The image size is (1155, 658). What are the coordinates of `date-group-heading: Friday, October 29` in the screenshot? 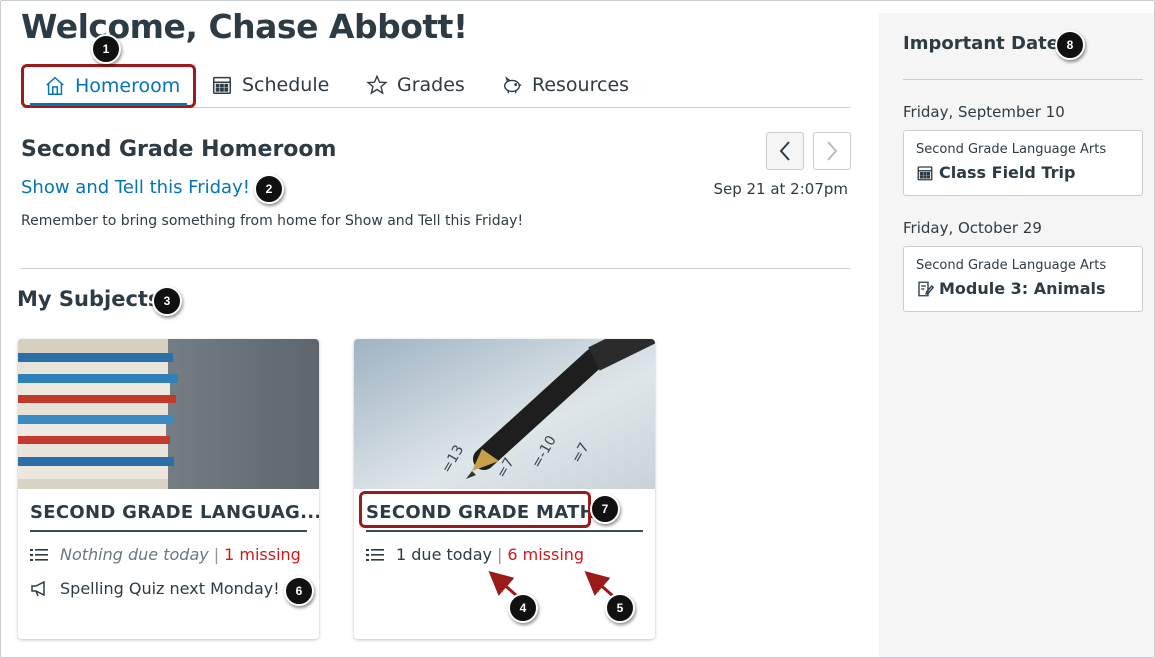 It's located at (972, 228).